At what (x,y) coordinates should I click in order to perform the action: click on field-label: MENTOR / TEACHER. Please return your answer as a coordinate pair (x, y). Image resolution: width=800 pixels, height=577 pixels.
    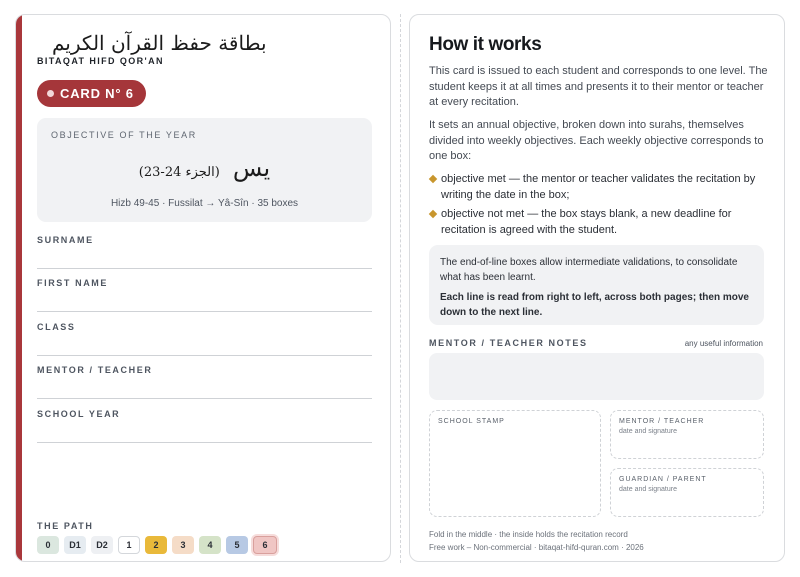
    Looking at the image, I should click on (95, 370).